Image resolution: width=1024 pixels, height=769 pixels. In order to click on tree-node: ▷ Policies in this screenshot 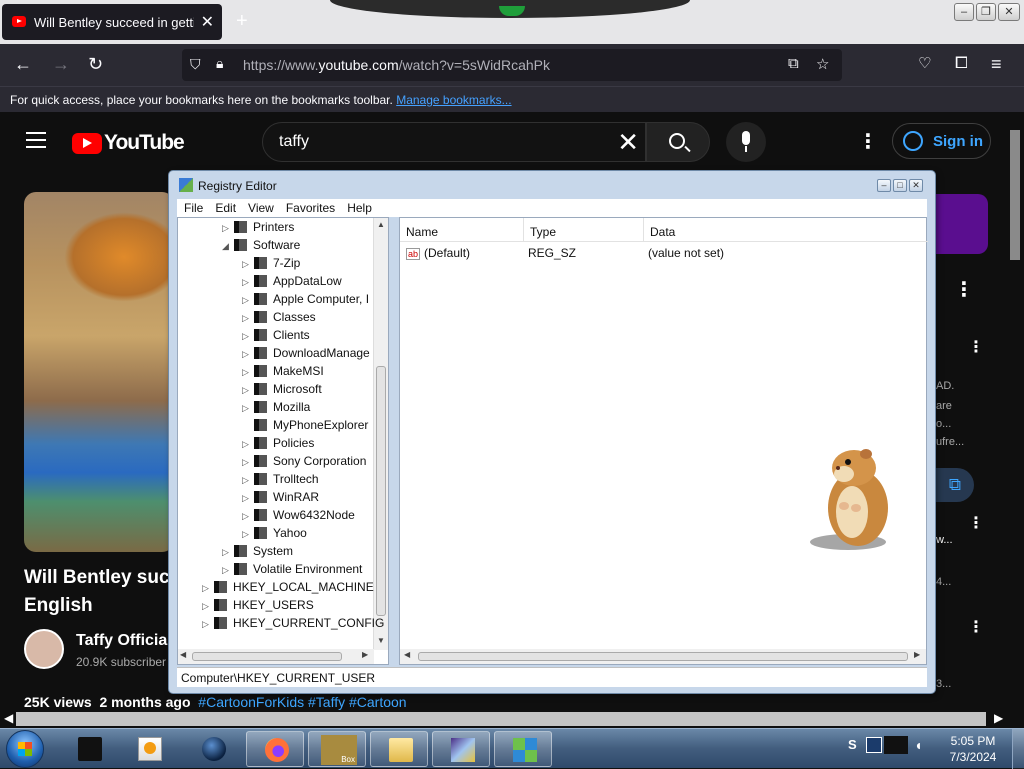, I will do `click(278, 445)`.